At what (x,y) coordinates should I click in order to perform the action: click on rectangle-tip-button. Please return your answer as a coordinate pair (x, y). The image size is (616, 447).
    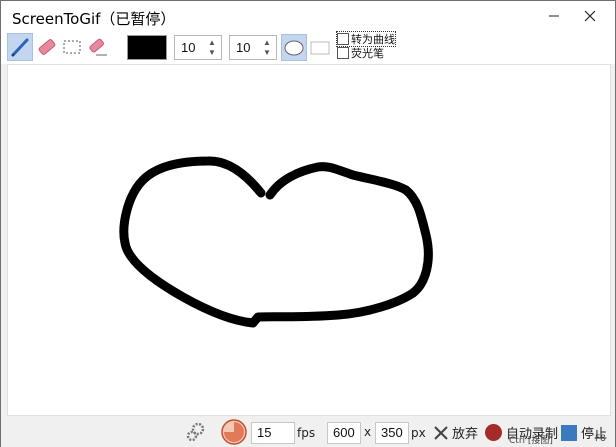
    Looking at the image, I should click on (320, 47).